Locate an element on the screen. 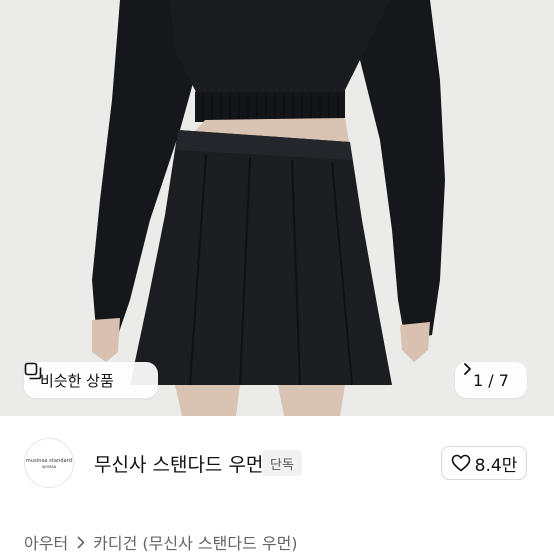 This screenshot has height=554, width=554. similar-items-label: 비슷한 상품 is located at coordinates (77, 380).